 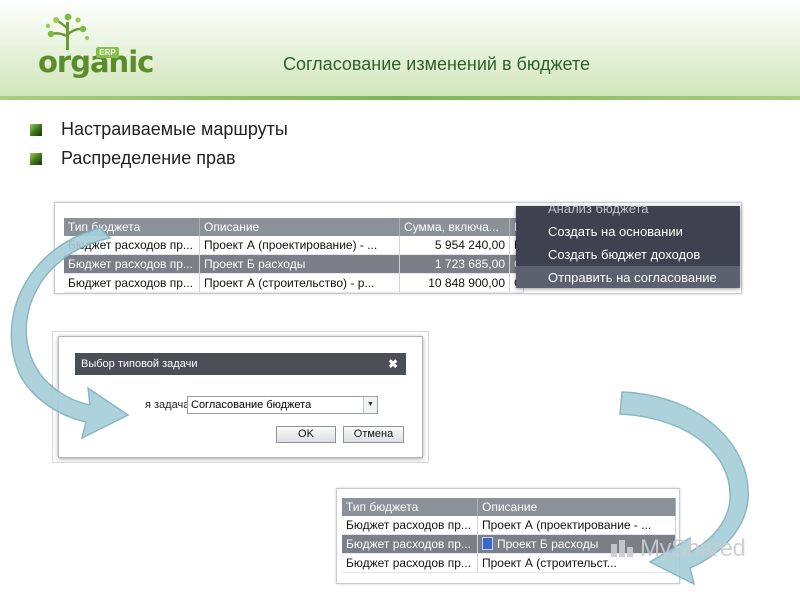 What do you see at coordinates (393, 364) in the screenshot?
I see `close-icon: ✖` at bounding box center [393, 364].